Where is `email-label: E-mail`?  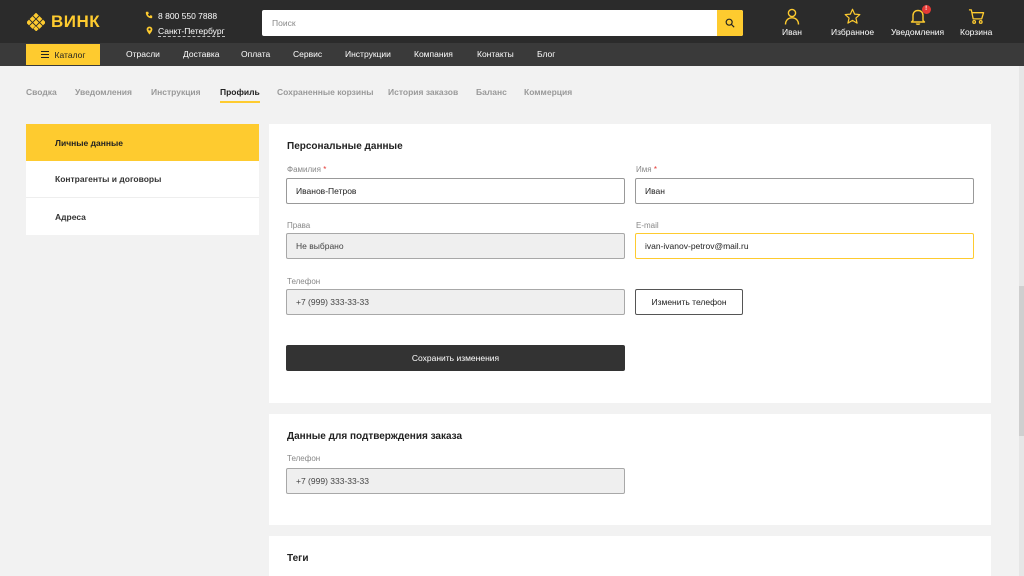 email-label: E-mail is located at coordinates (647, 225).